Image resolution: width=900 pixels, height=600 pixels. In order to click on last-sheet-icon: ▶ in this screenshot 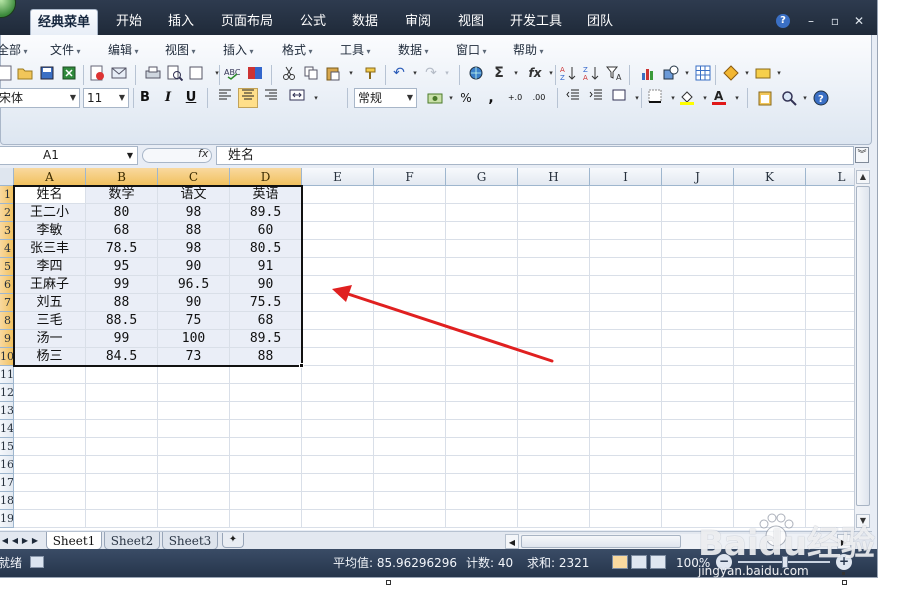, I will do `click(35, 541)`.